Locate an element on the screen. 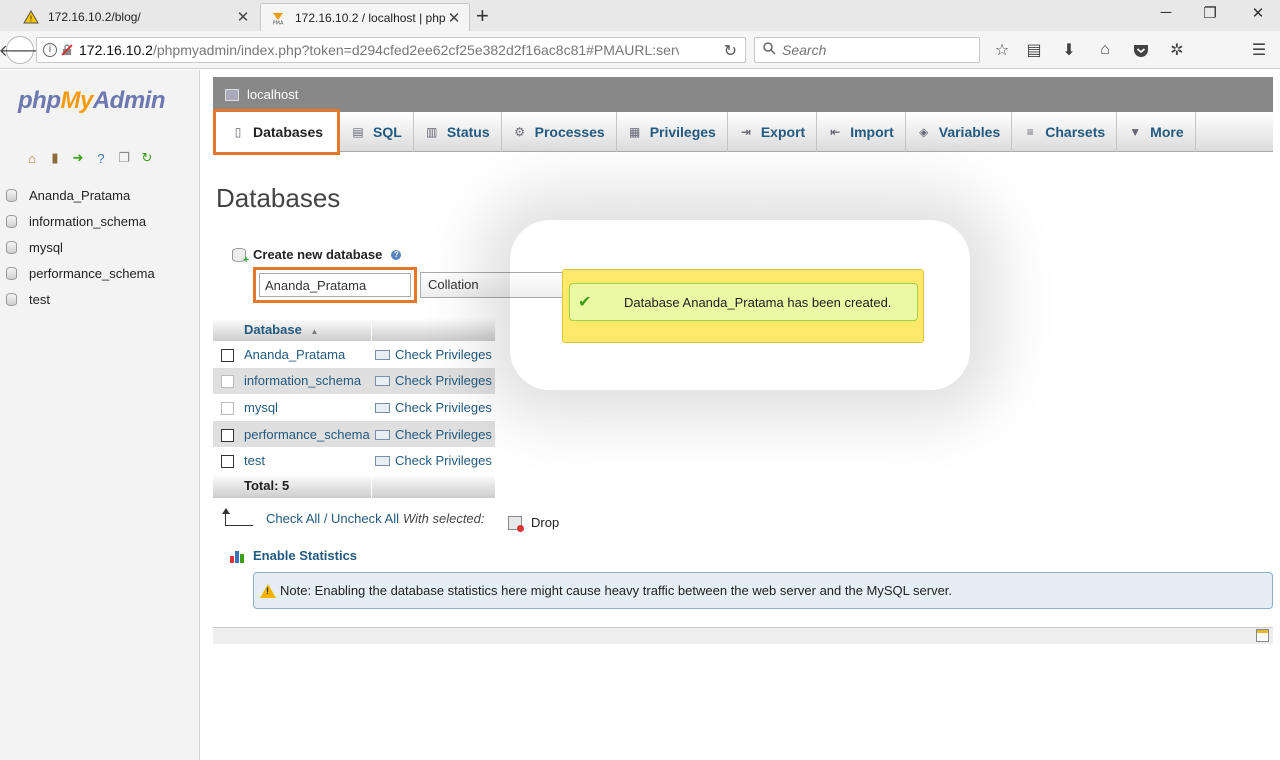 This screenshot has height=760, width=1280. download-icon: ⬇ is located at coordinates (1069, 50).